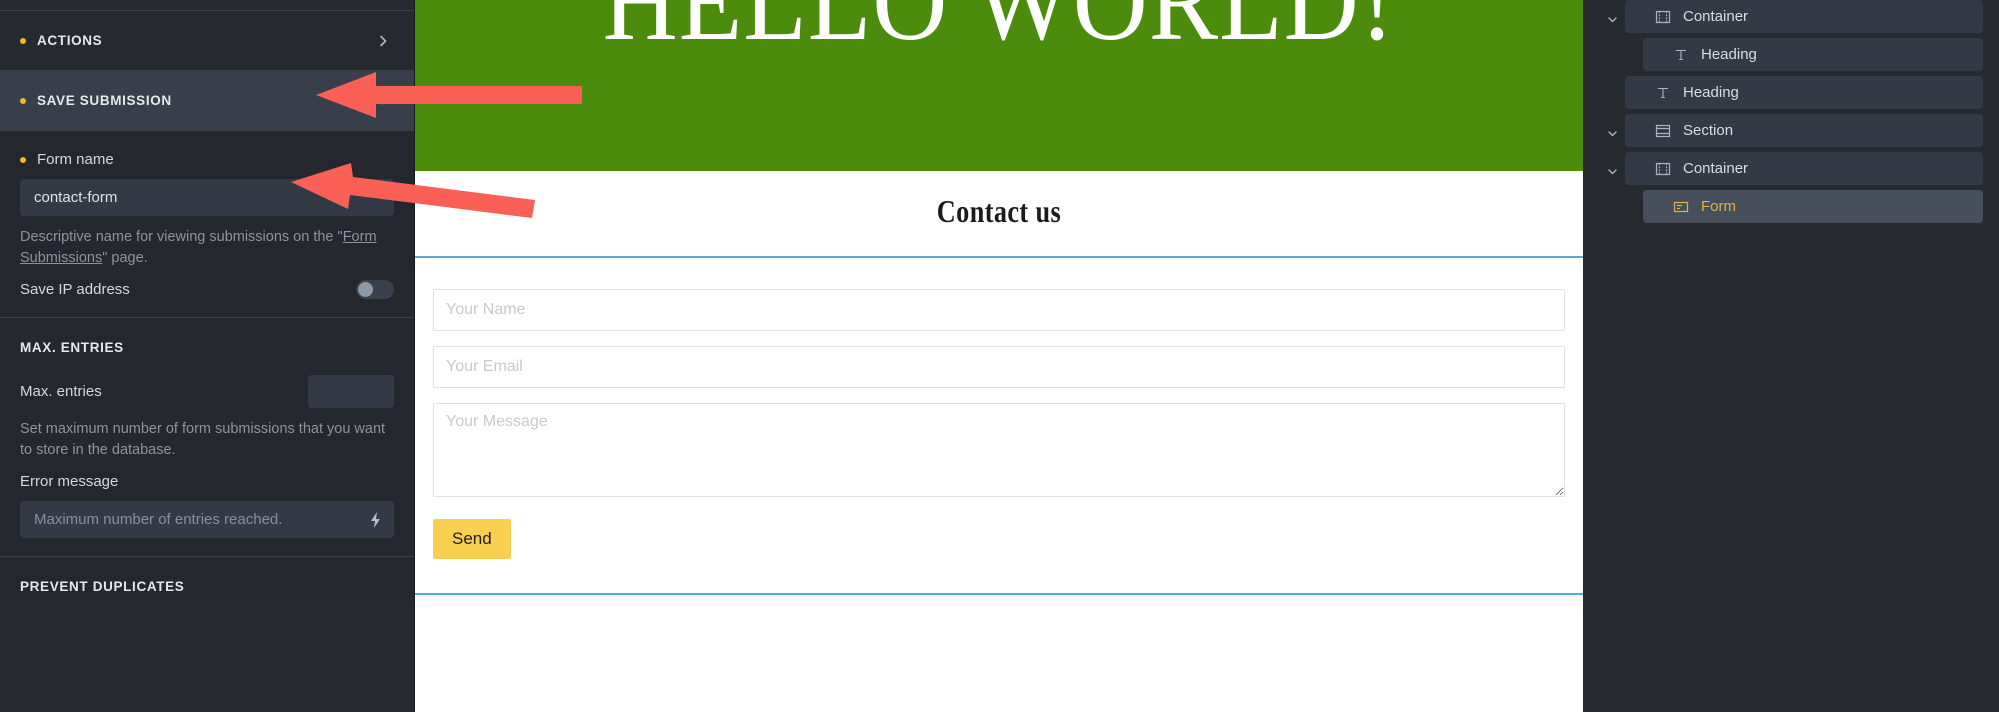 The width and height of the screenshot is (1999, 712). What do you see at coordinates (207, 101) in the screenshot?
I see `save-submission-section-header: SAVE SUBMISSION` at bounding box center [207, 101].